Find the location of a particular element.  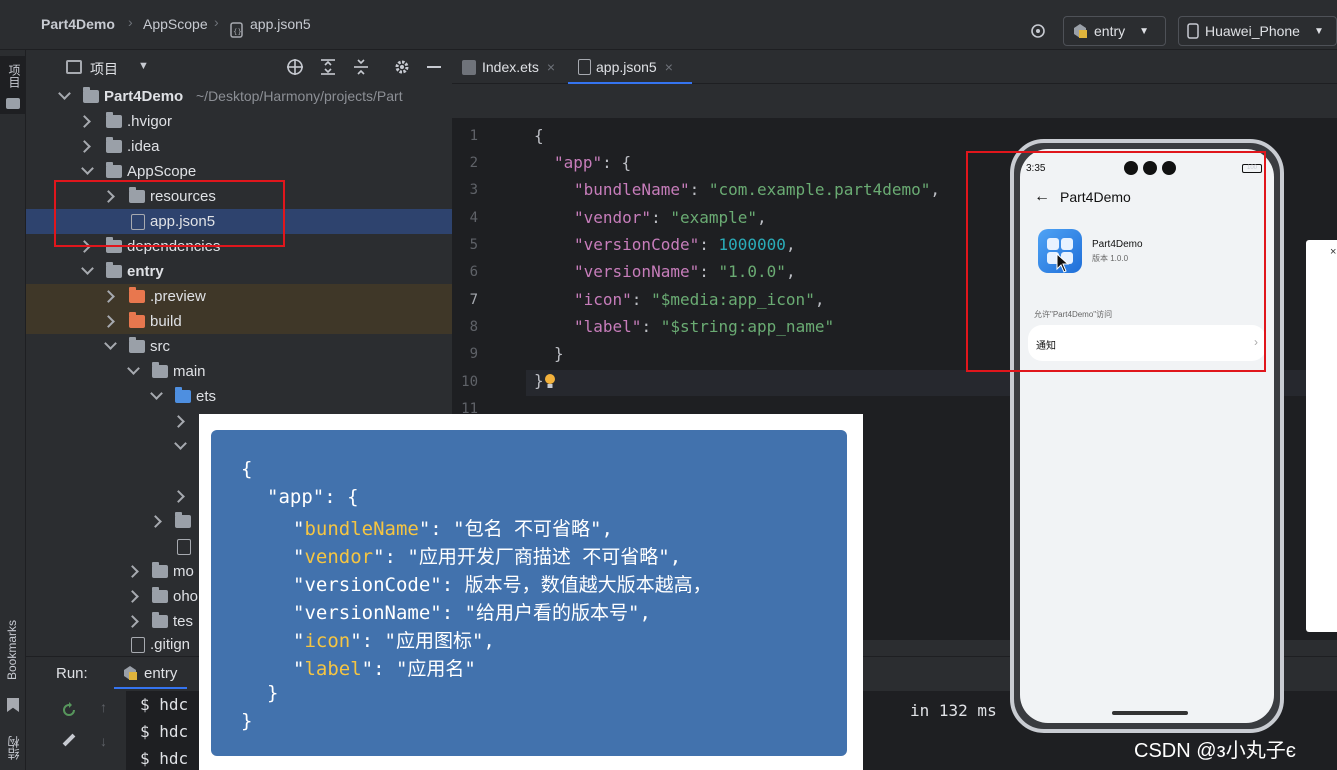

code-line: "versionName": "1.0.0", is located at coordinates (685, 271).